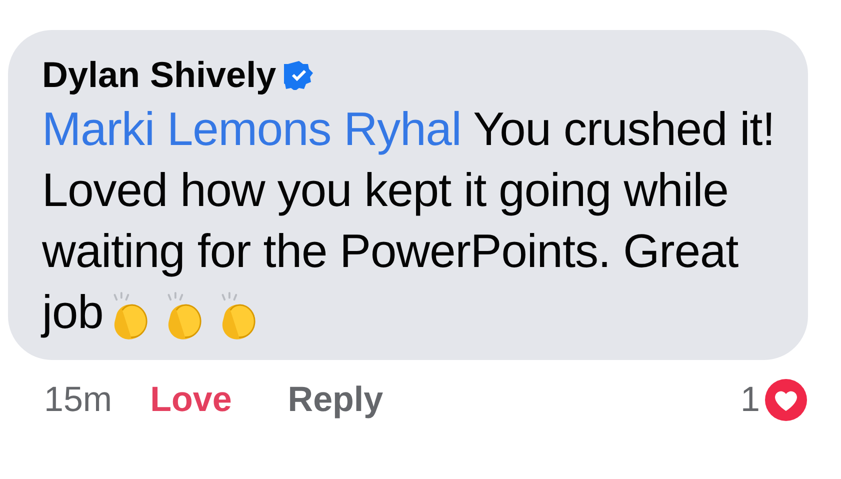 The width and height of the screenshot is (841, 479). I want to click on reply-link: Reply, so click(336, 400).